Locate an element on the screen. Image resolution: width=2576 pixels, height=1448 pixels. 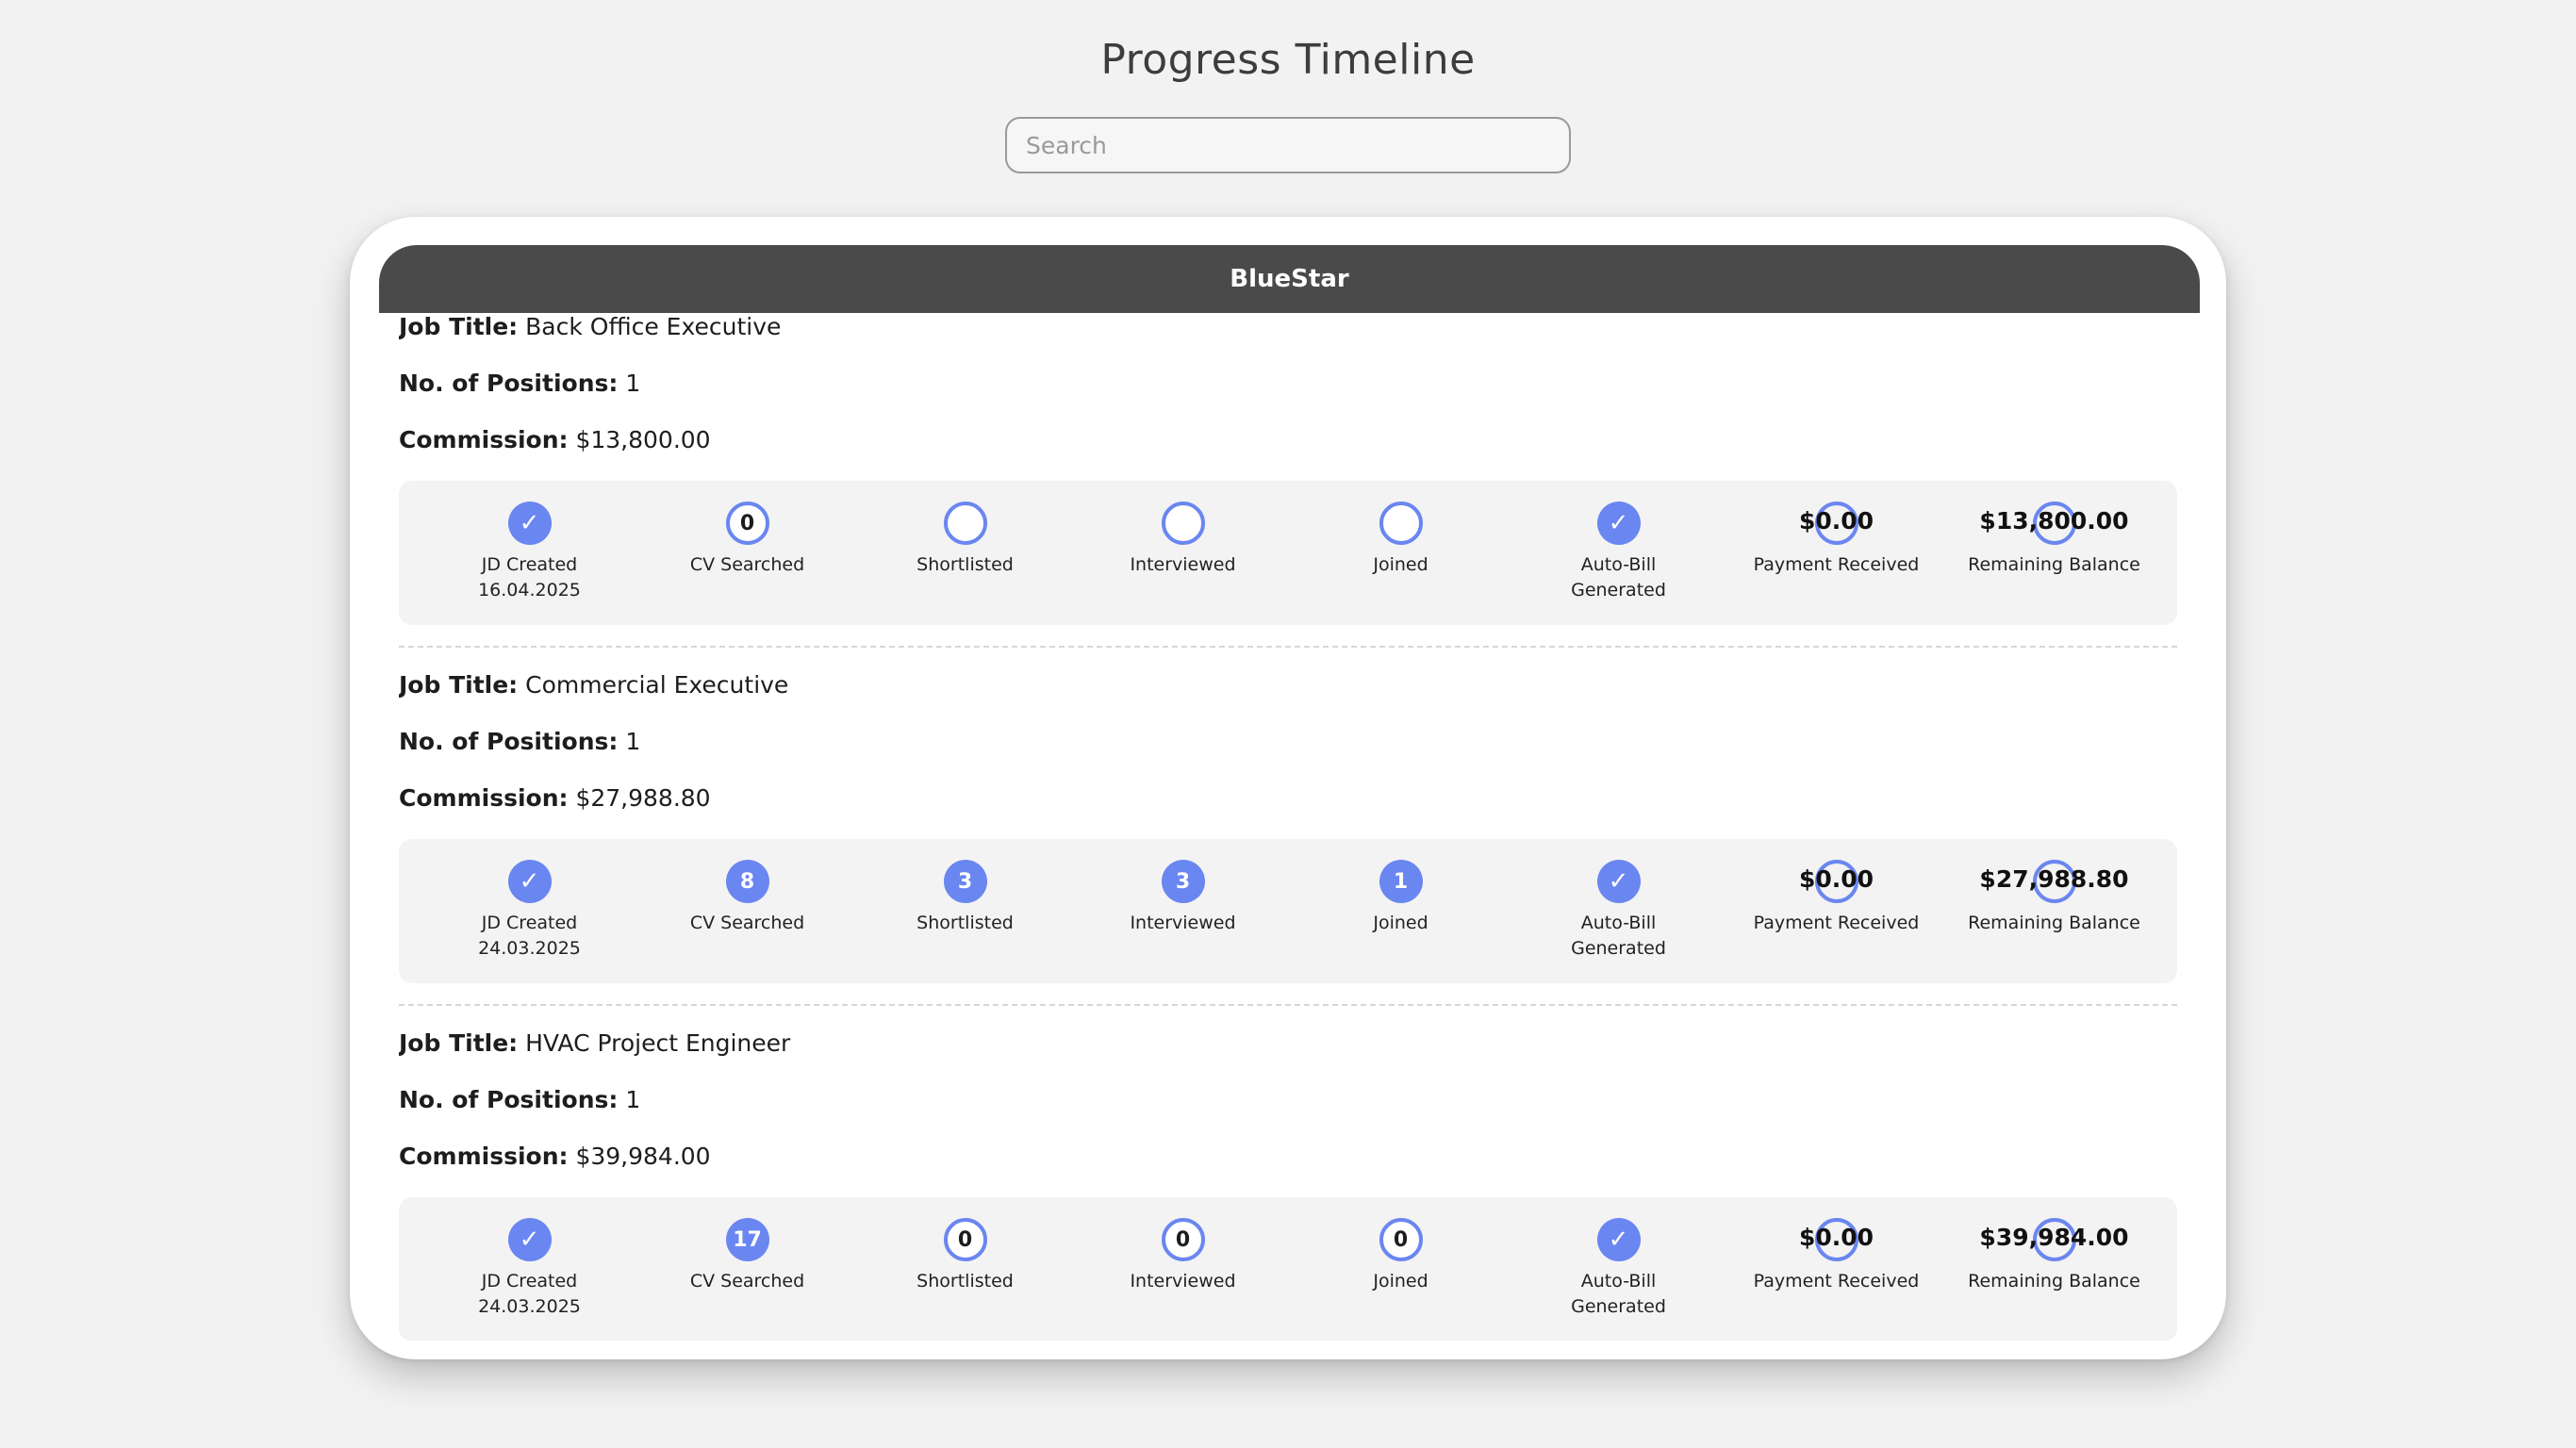
step-cv-searched: 0 CV Searched is located at coordinates (747, 553).